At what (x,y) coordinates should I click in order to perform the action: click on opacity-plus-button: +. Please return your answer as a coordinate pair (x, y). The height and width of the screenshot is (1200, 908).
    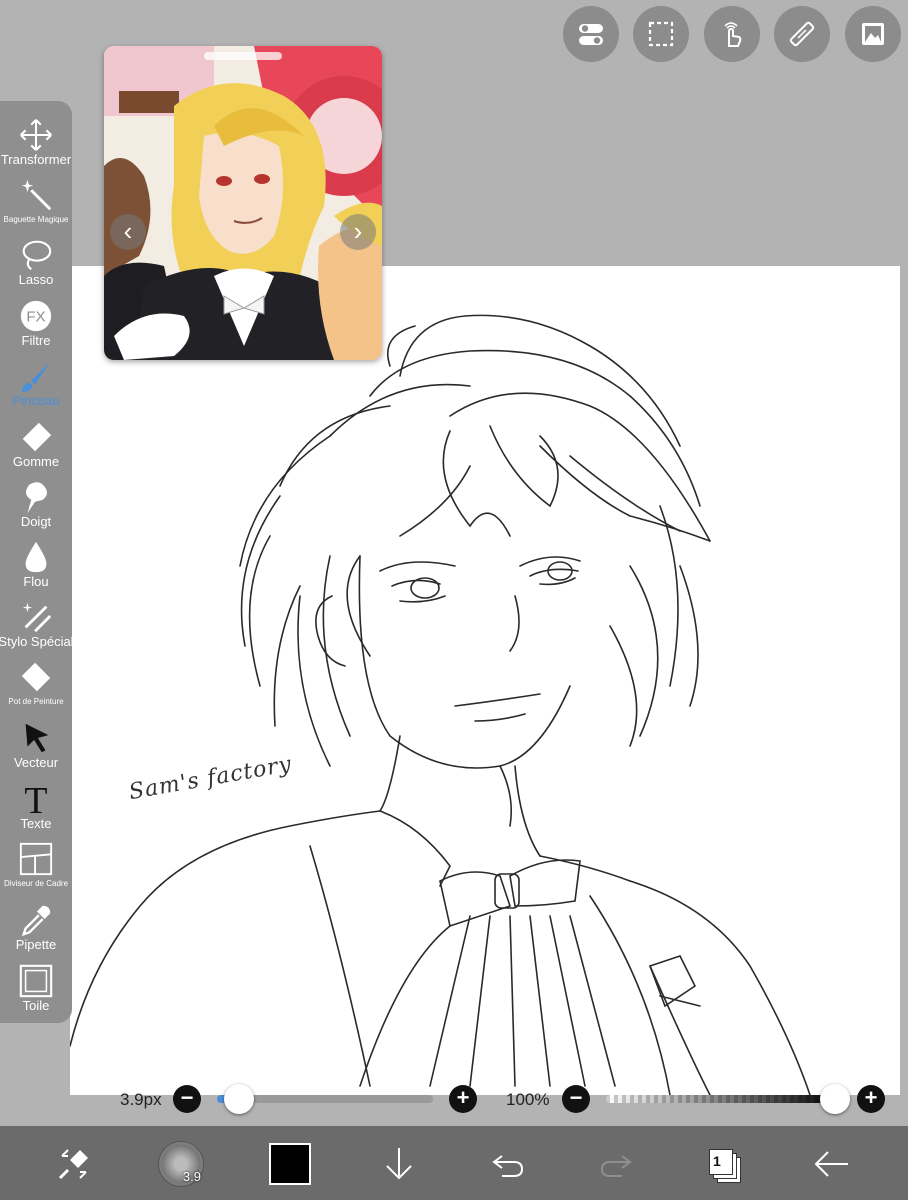
    Looking at the image, I should click on (871, 1099).